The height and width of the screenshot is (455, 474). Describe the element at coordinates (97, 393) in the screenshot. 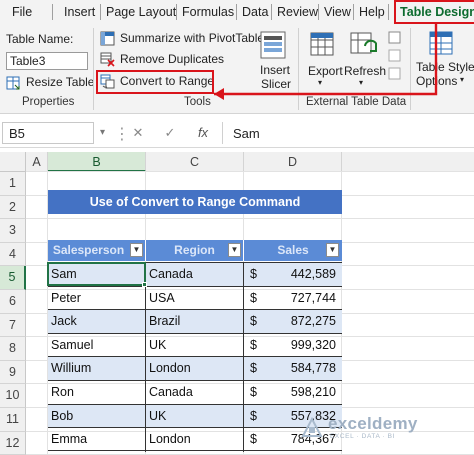

I see `cell-salesperson: Ron` at that location.